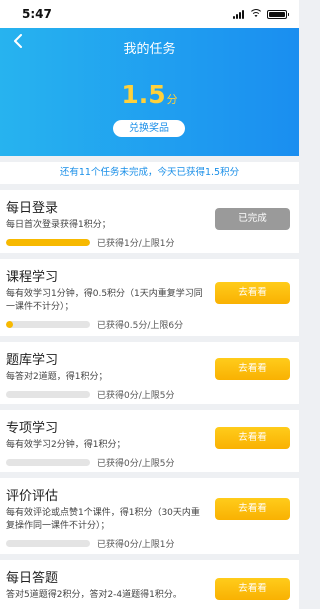 Image resolution: width=320 pixels, height=609 pixels. I want to click on completed-button: 已完成, so click(252, 219).